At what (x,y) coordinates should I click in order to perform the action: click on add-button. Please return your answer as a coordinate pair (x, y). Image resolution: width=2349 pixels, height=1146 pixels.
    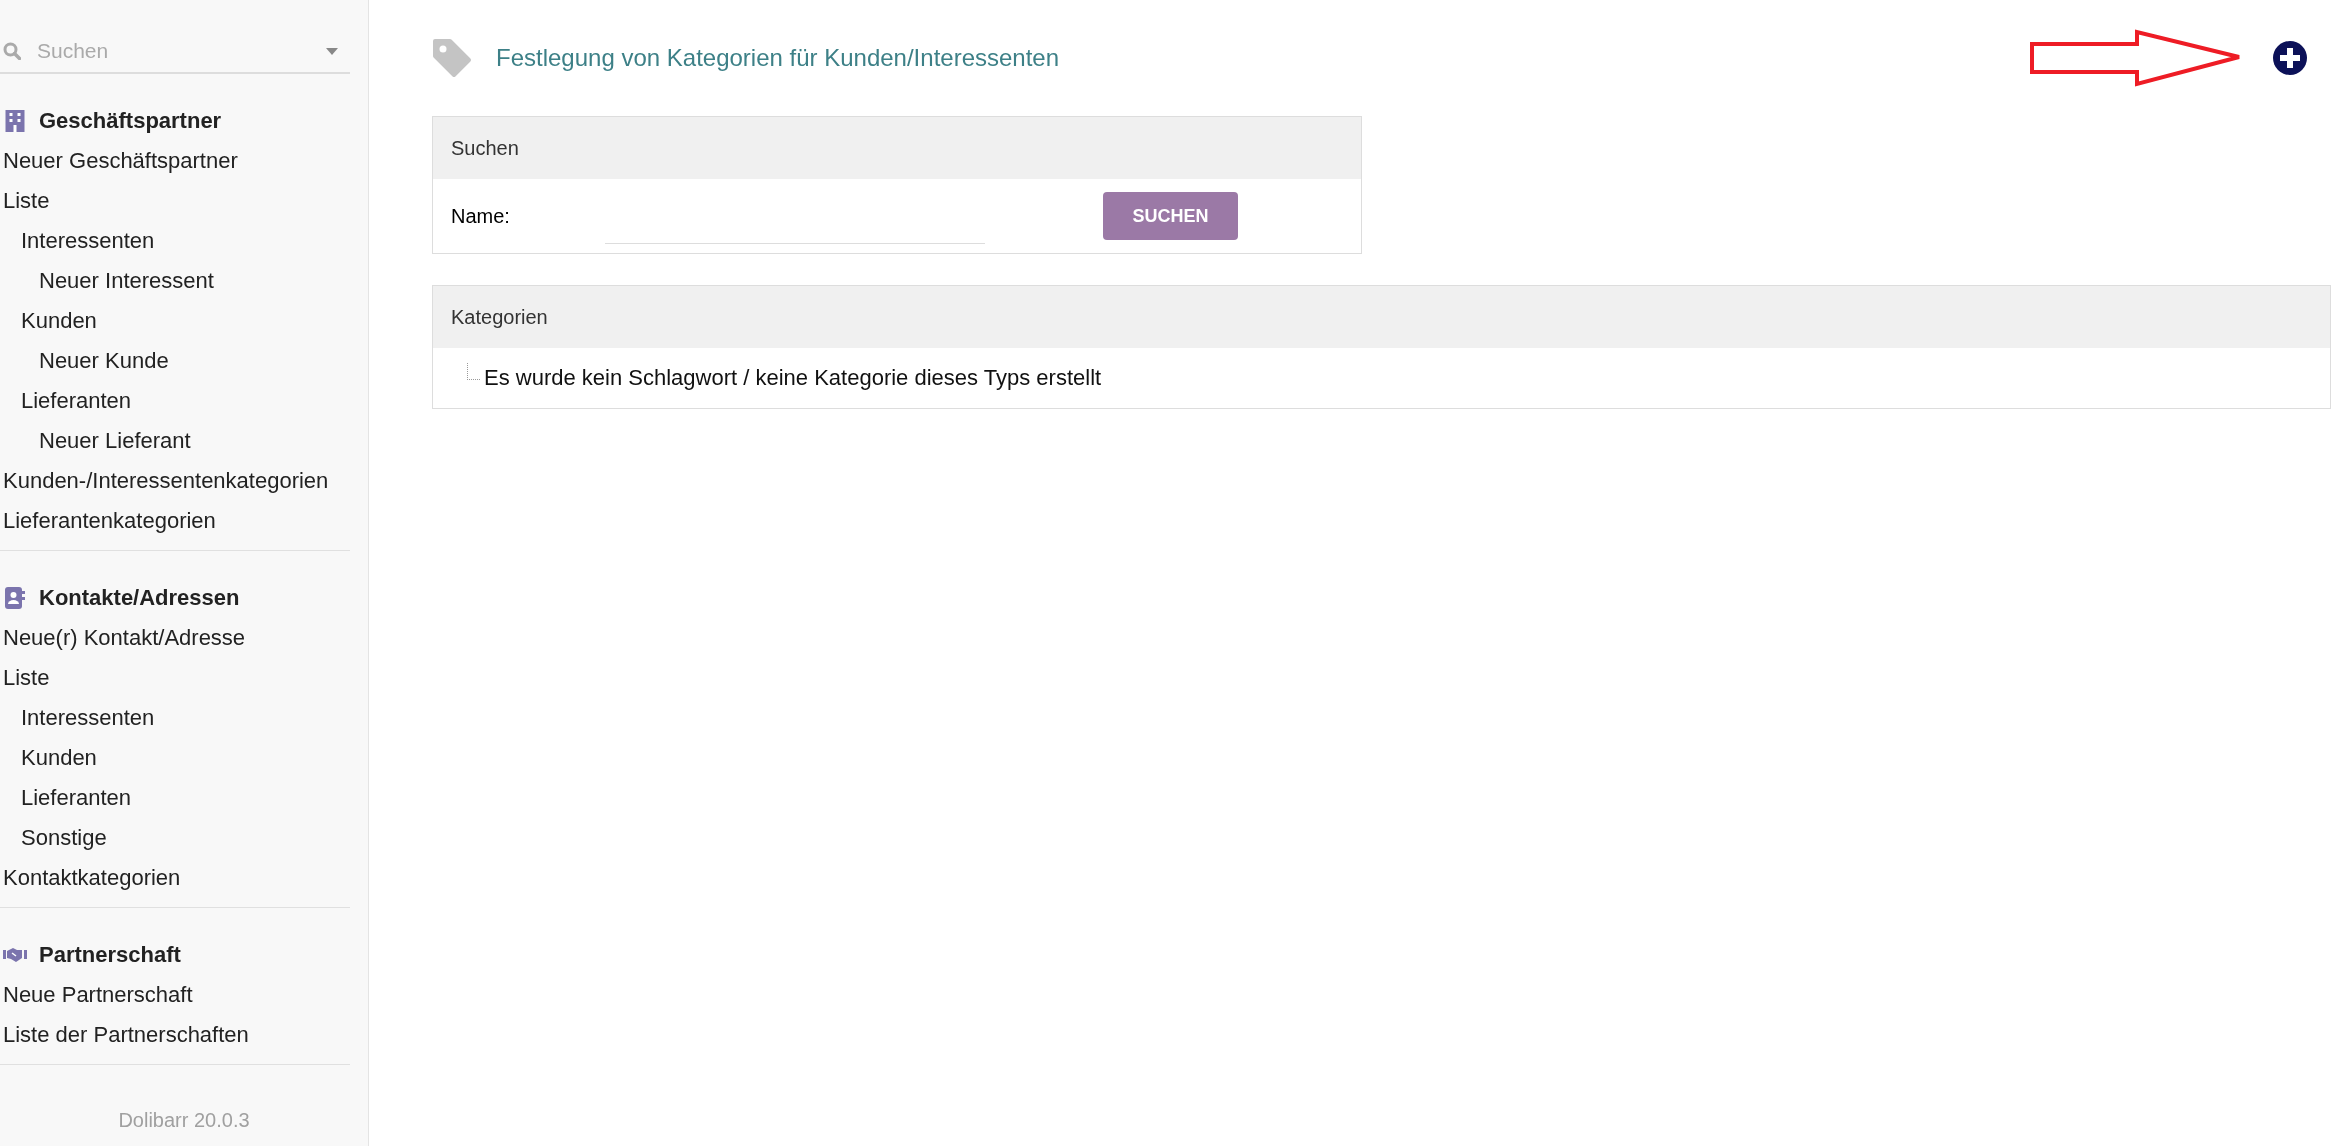
    Looking at the image, I should click on (2290, 58).